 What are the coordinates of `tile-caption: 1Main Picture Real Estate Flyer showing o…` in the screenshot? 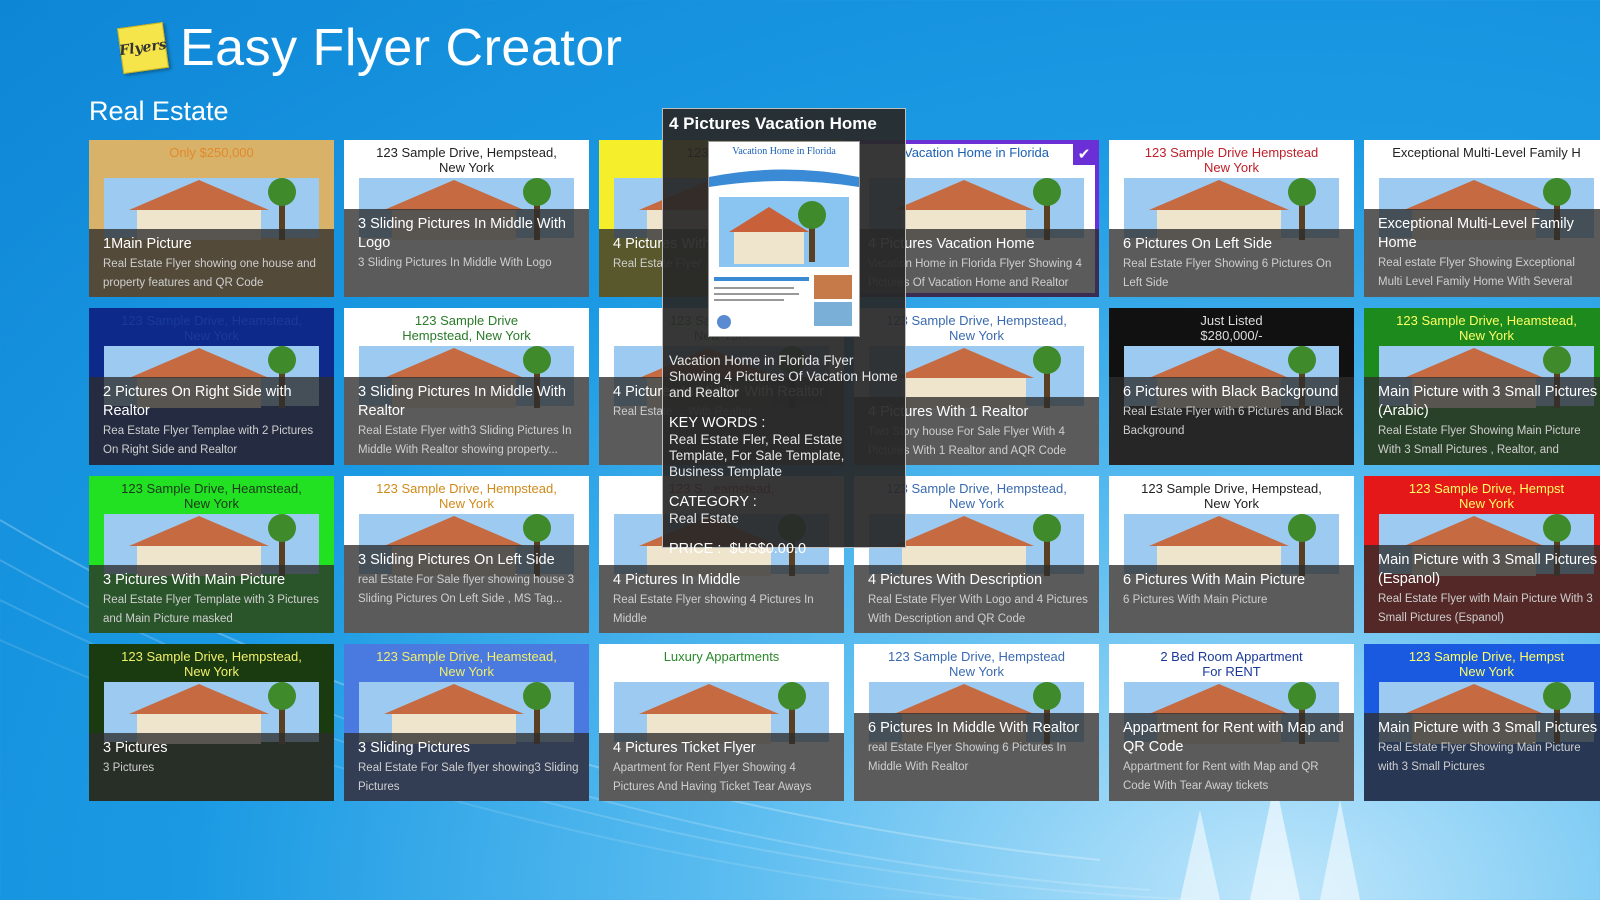 It's located at (211, 263).